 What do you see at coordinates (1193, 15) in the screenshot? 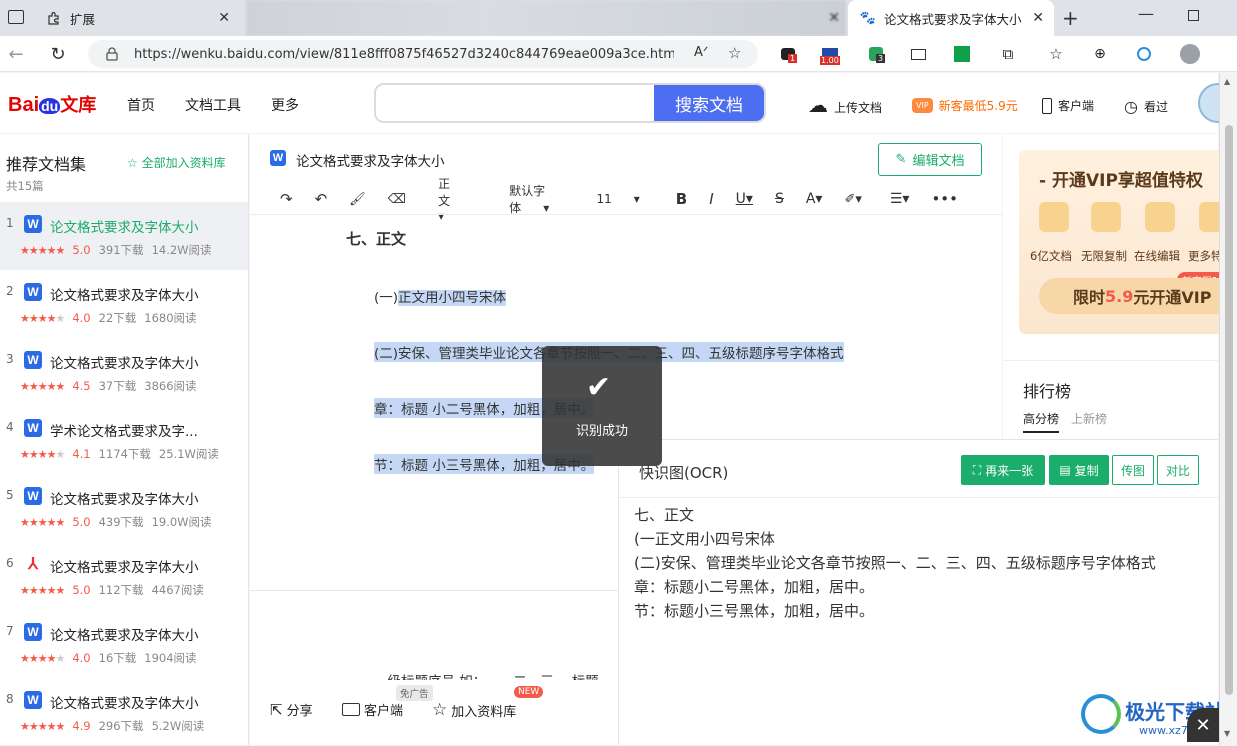
I see `maximize-icon` at bounding box center [1193, 15].